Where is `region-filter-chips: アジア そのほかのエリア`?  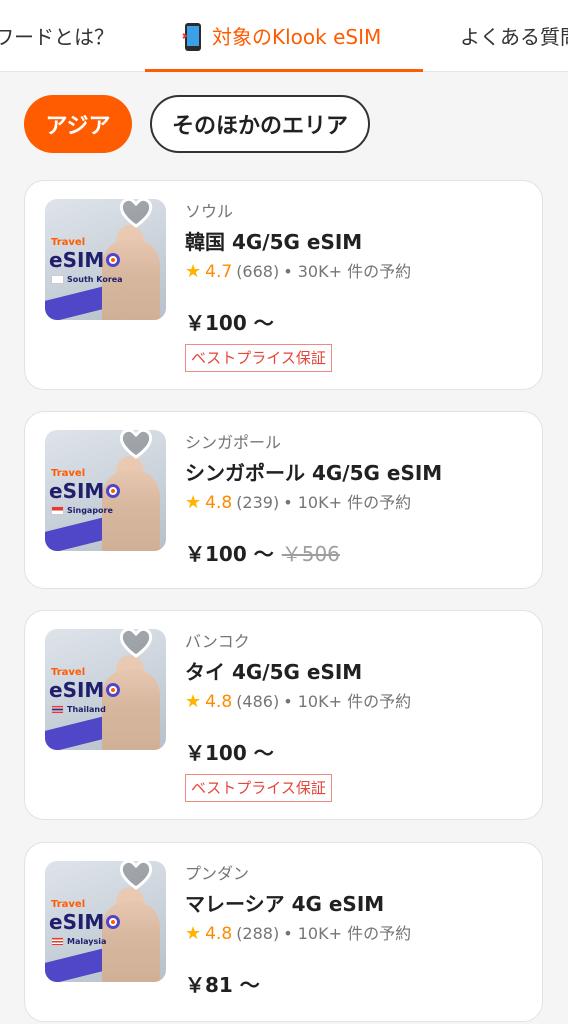
region-filter-chips: アジア そのほかのエリア is located at coordinates (197, 124).